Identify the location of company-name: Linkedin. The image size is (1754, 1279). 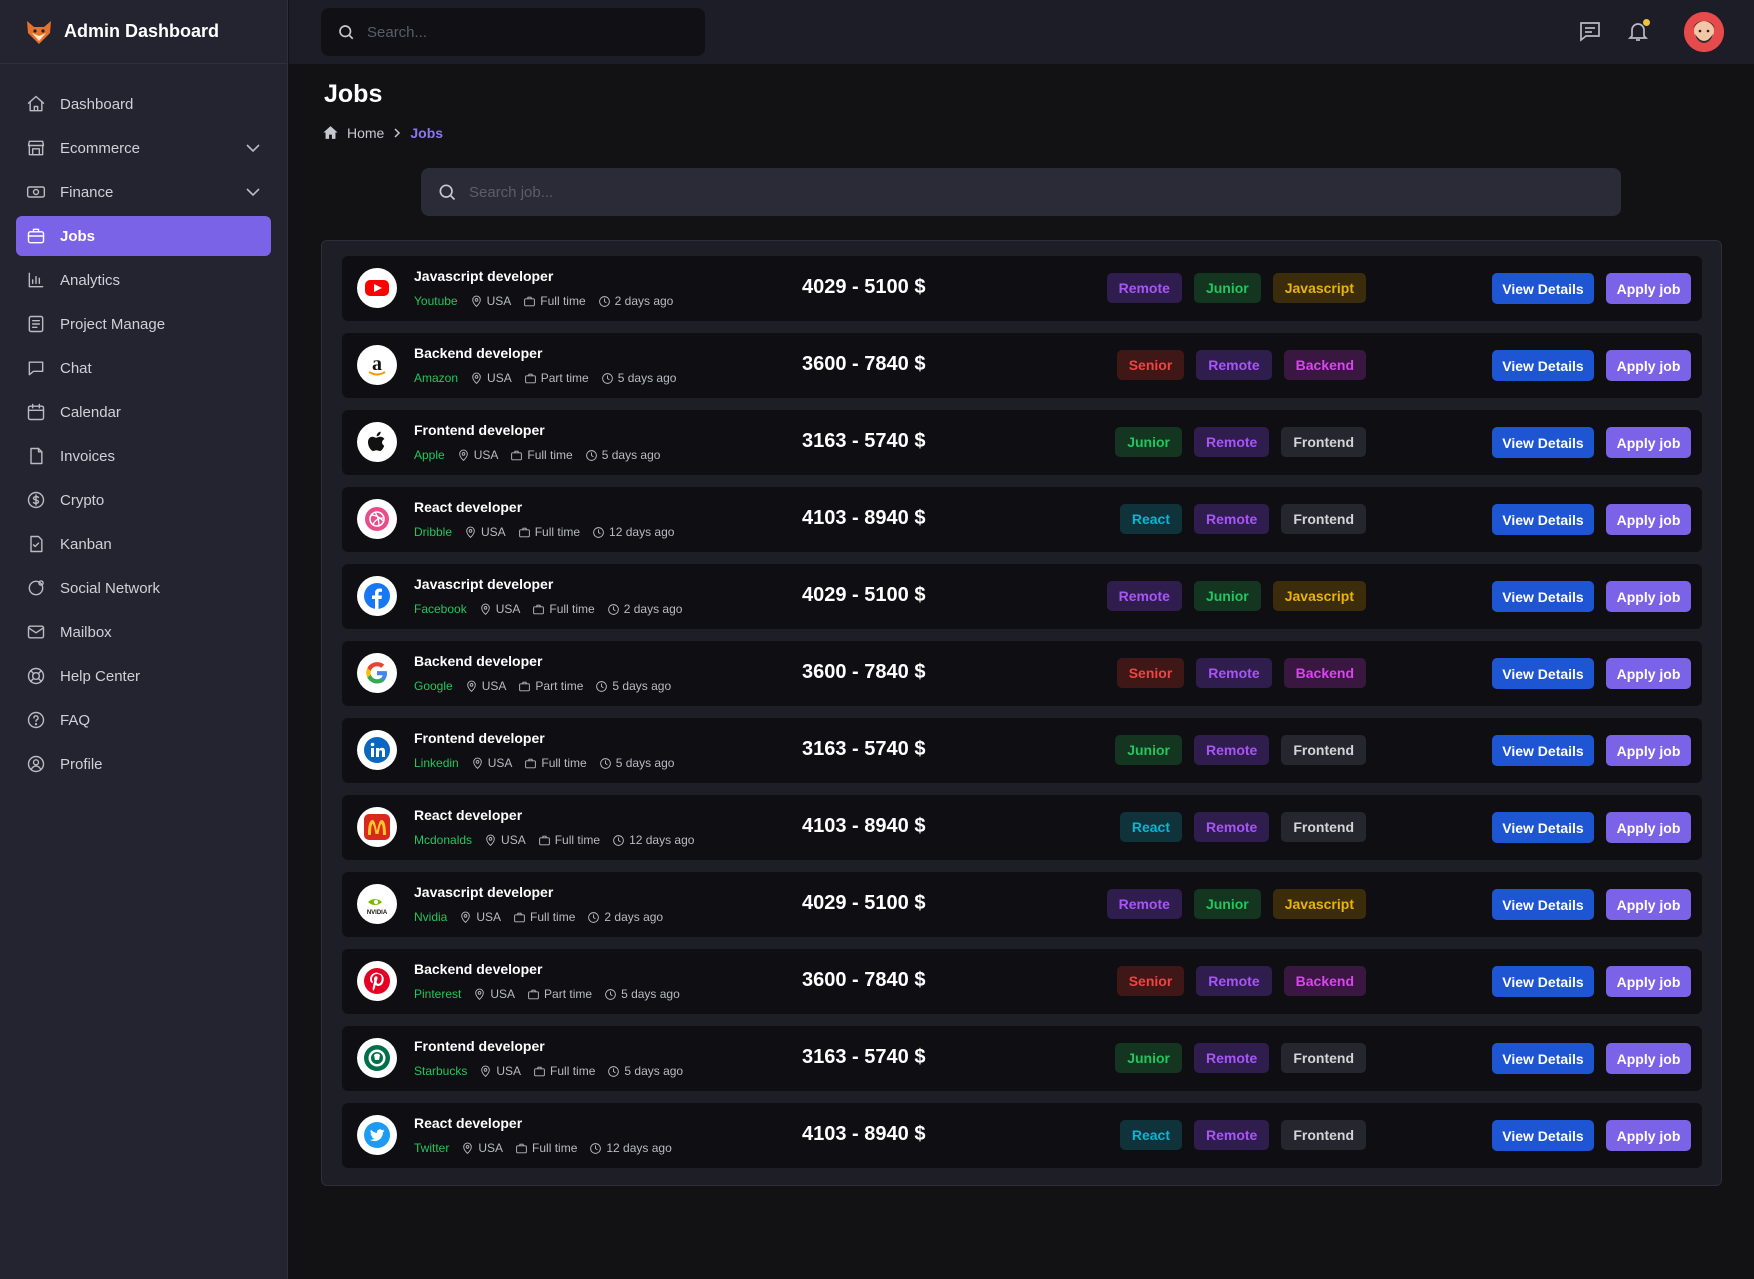
(436, 763).